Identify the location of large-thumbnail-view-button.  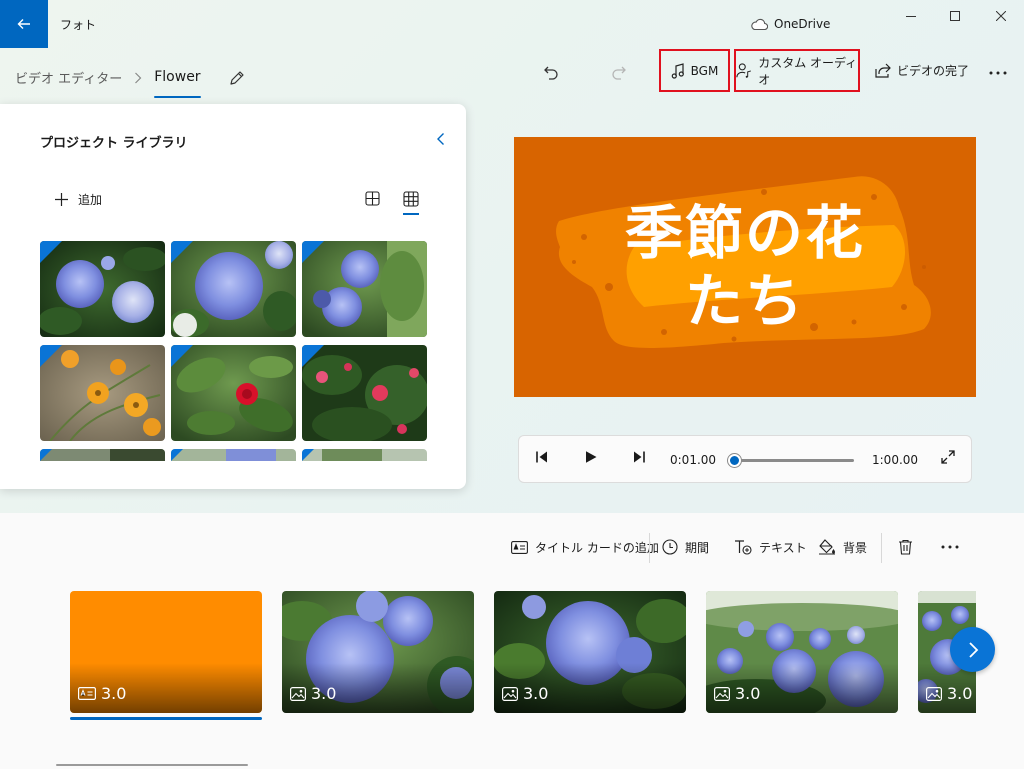
(372, 198).